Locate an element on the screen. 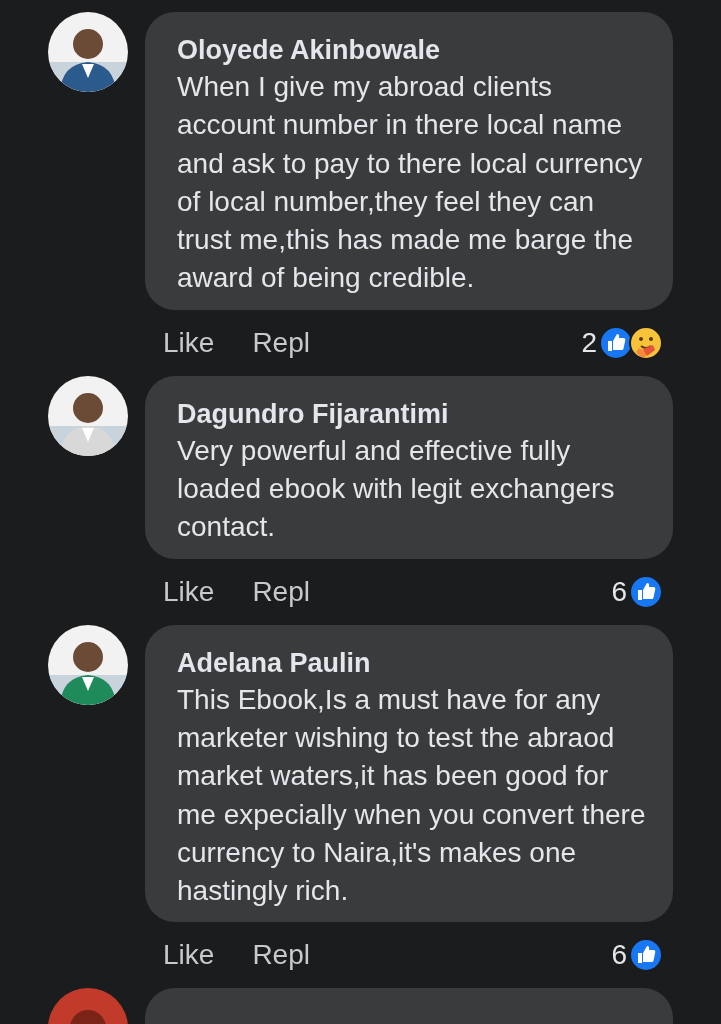 This screenshot has width=721, height=1024. commenter-name: Dagundro Fijarantimi is located at coordinates (415, 413).